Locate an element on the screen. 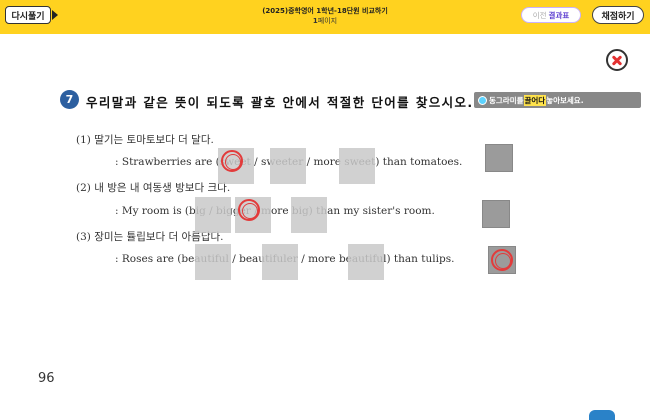 The image size is (650, 420). result-table-button: 이전 결과표 is located at coordinates (551, 15).